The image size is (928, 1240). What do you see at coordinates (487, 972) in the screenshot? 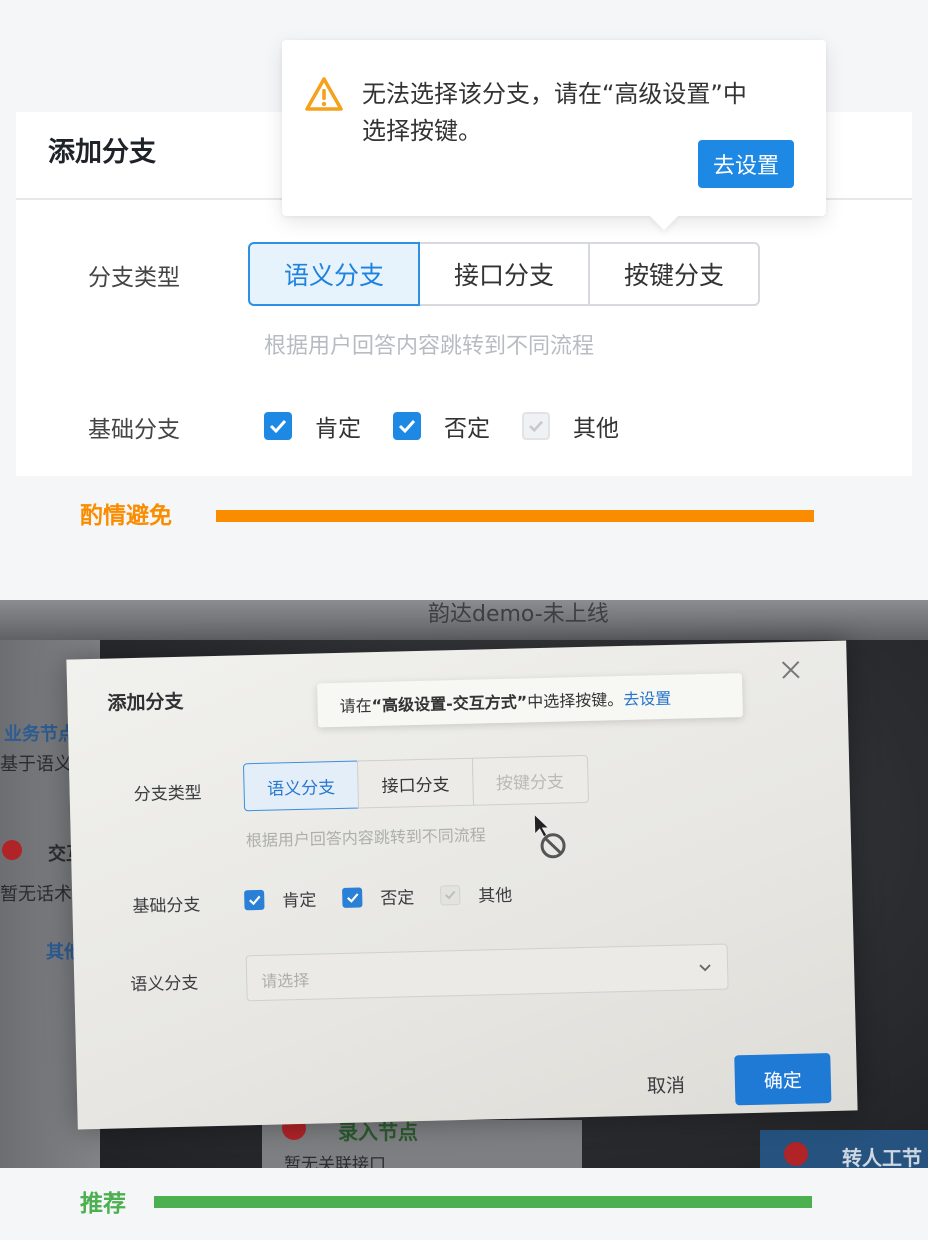
I see `photo-semantic-branch-select: 请选择` at bounding box center [487, 972].